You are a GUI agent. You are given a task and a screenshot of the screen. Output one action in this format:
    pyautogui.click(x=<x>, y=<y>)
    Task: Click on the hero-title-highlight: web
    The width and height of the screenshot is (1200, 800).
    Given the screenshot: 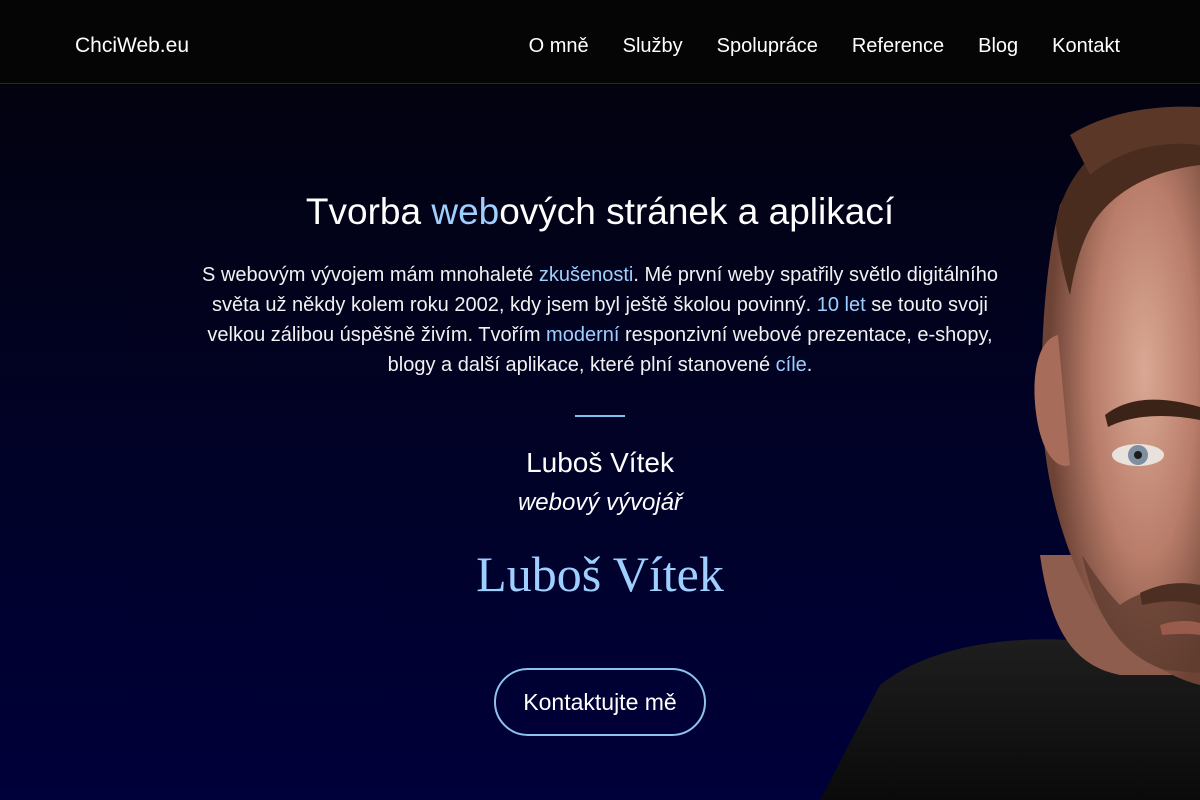 What is the action you would take?
    pyautogui.click(x=465, y=211)
    